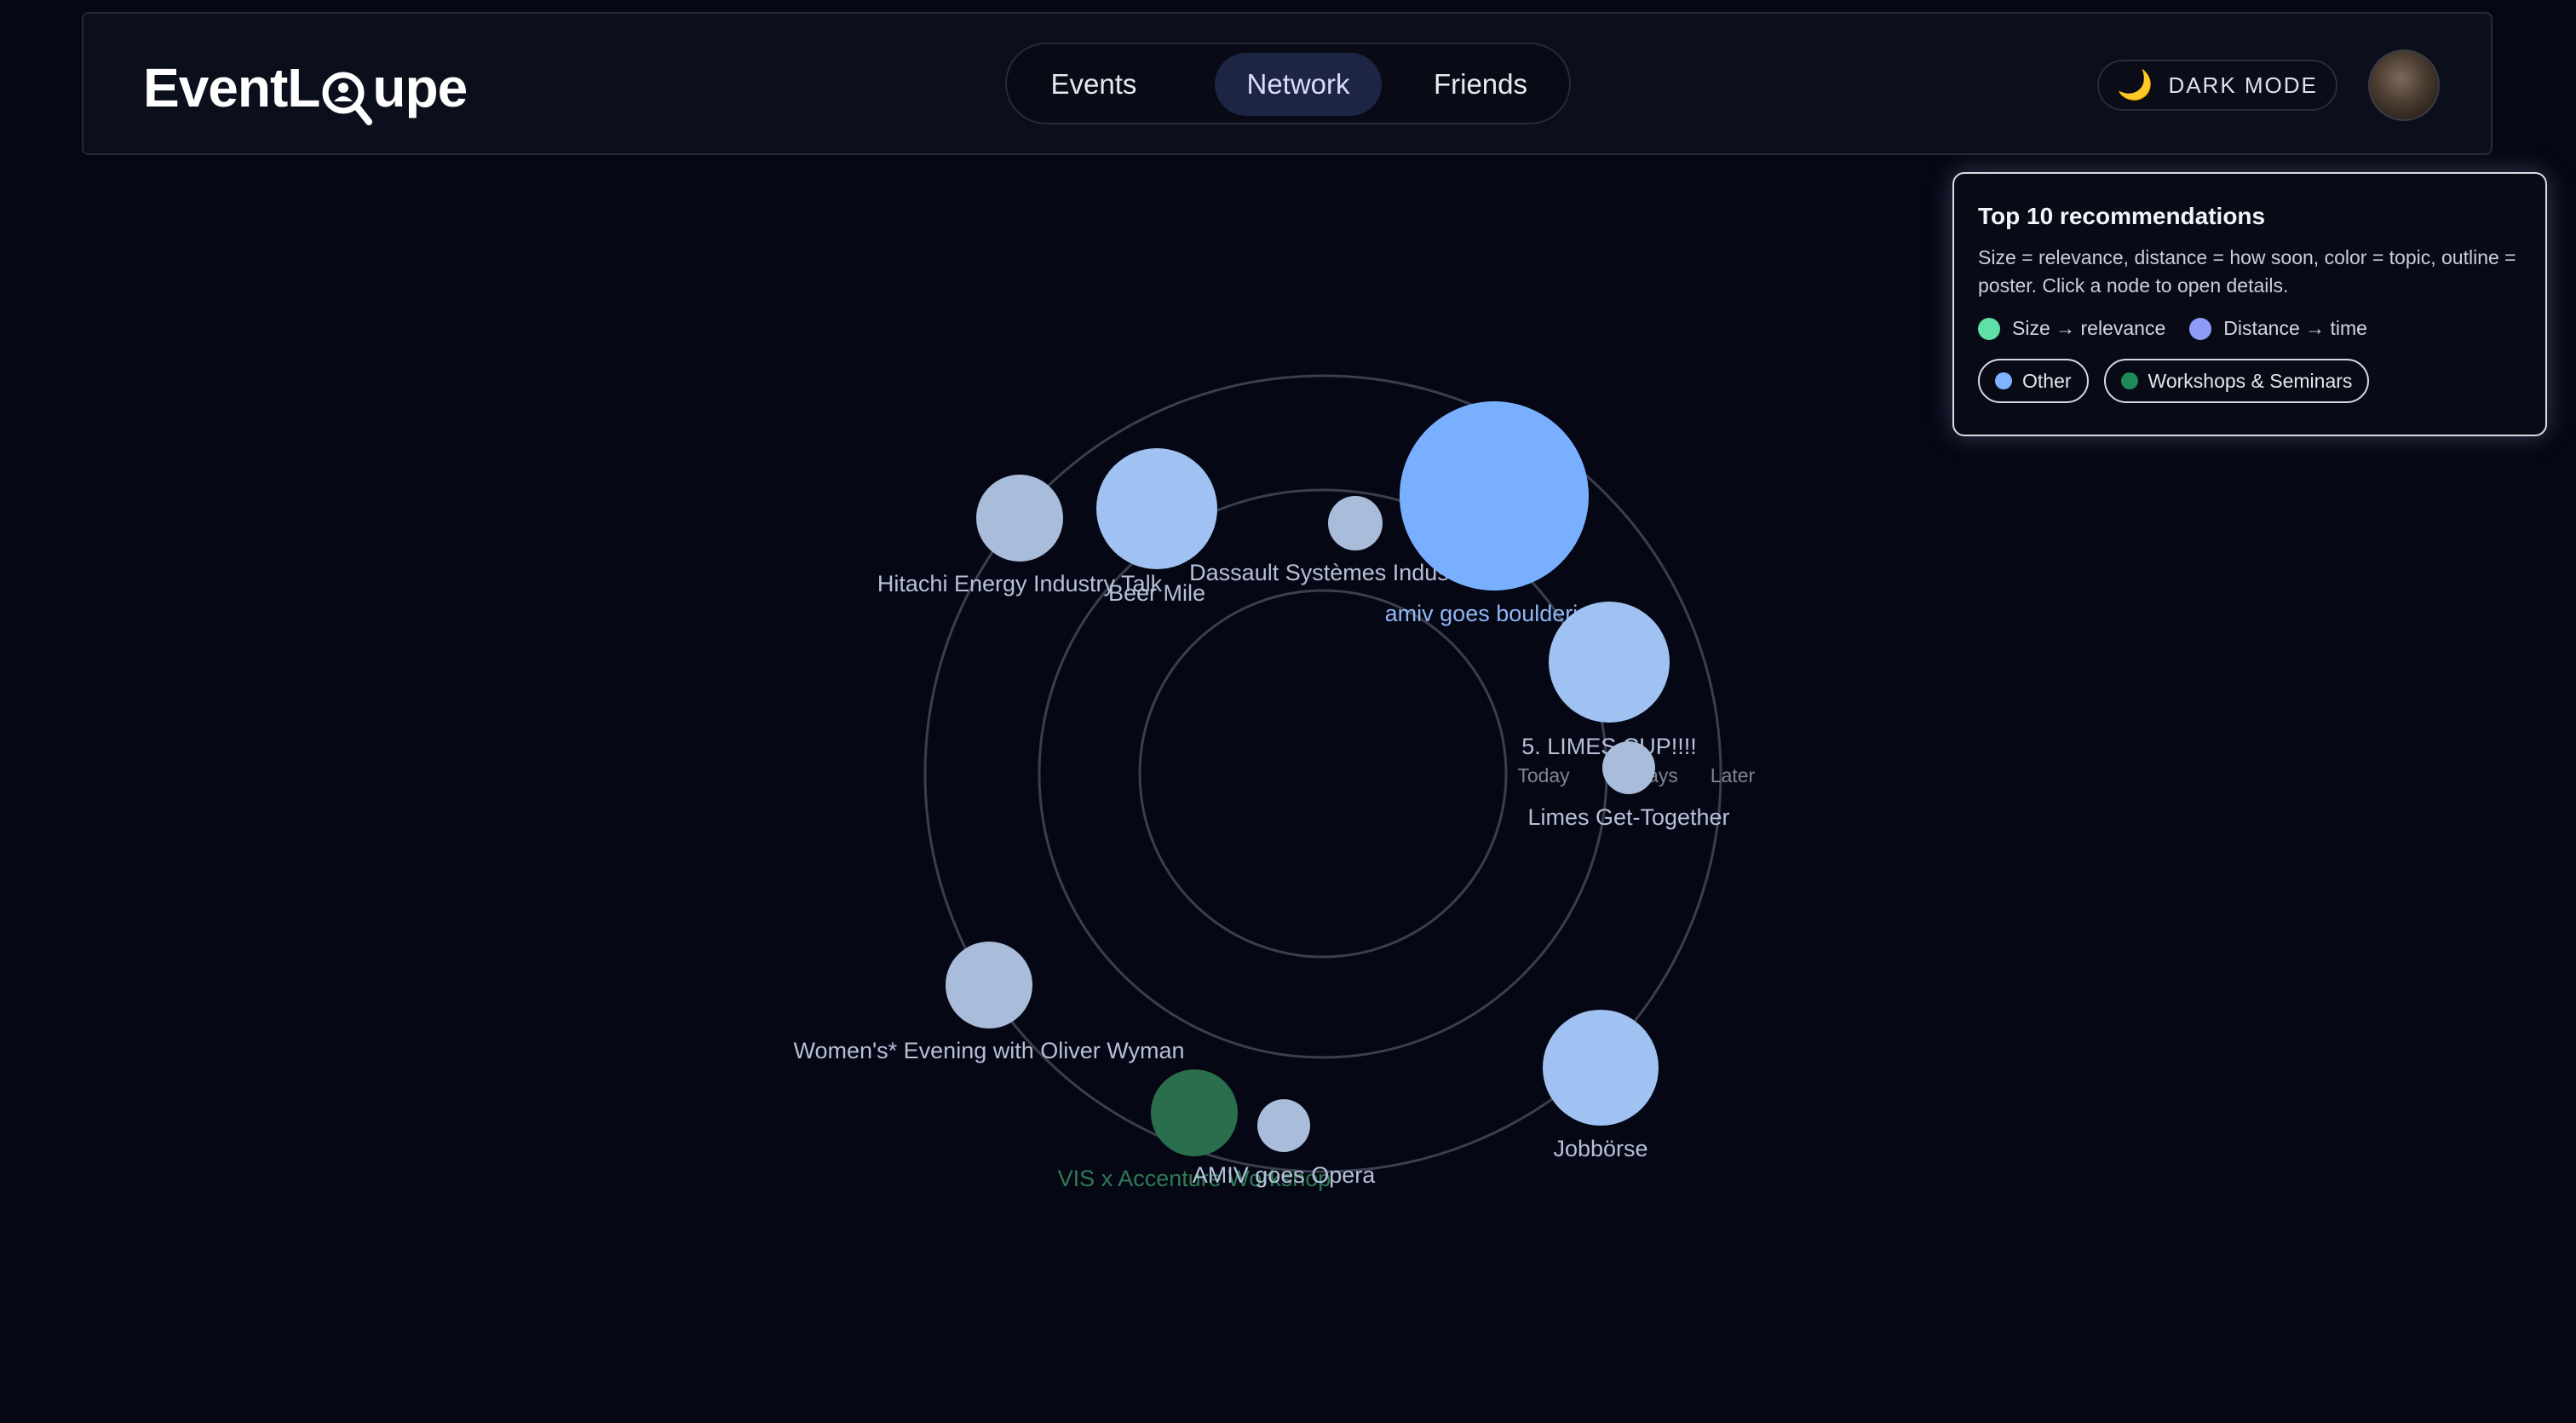 Image resolution: width=2576 pixels, height=1423 pixels. What do you see at coordinates (2404, 85) in the screenshot?
I see `avatar` at bounding box center [2404, 85].